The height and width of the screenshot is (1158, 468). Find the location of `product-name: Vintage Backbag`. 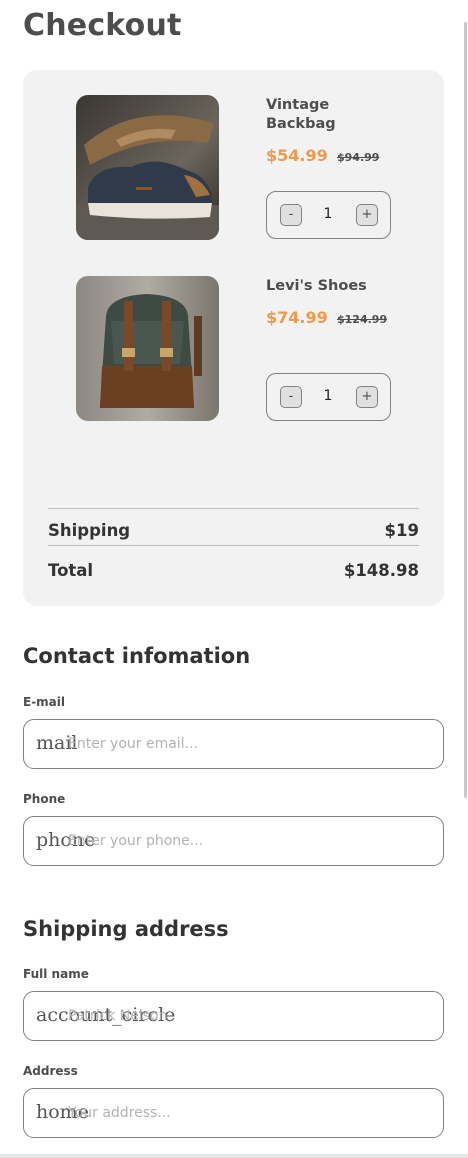

product-name: Vintage Backbag is located at coordinates (326, 115).